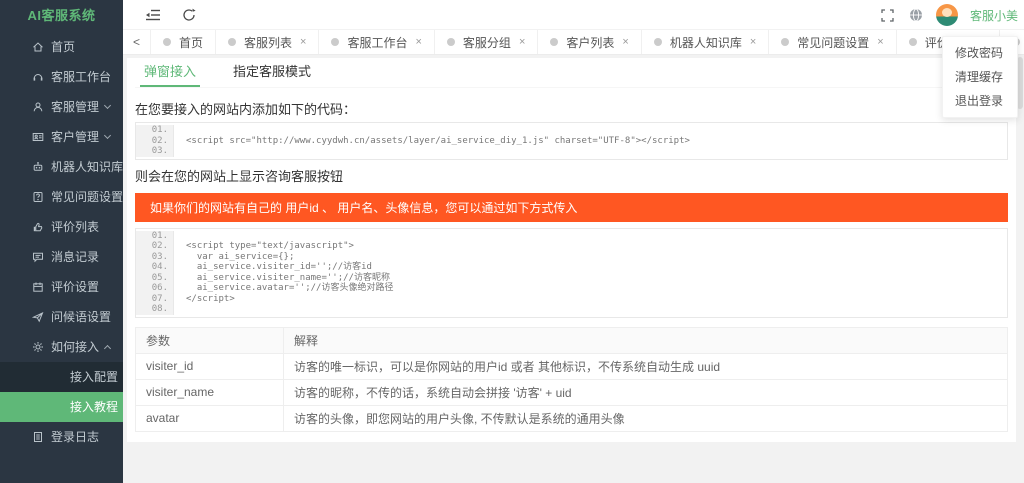 The width and height of the screenshot is (1024, 483). I want to click on tab-label: 客服列表, so click(268, 42).